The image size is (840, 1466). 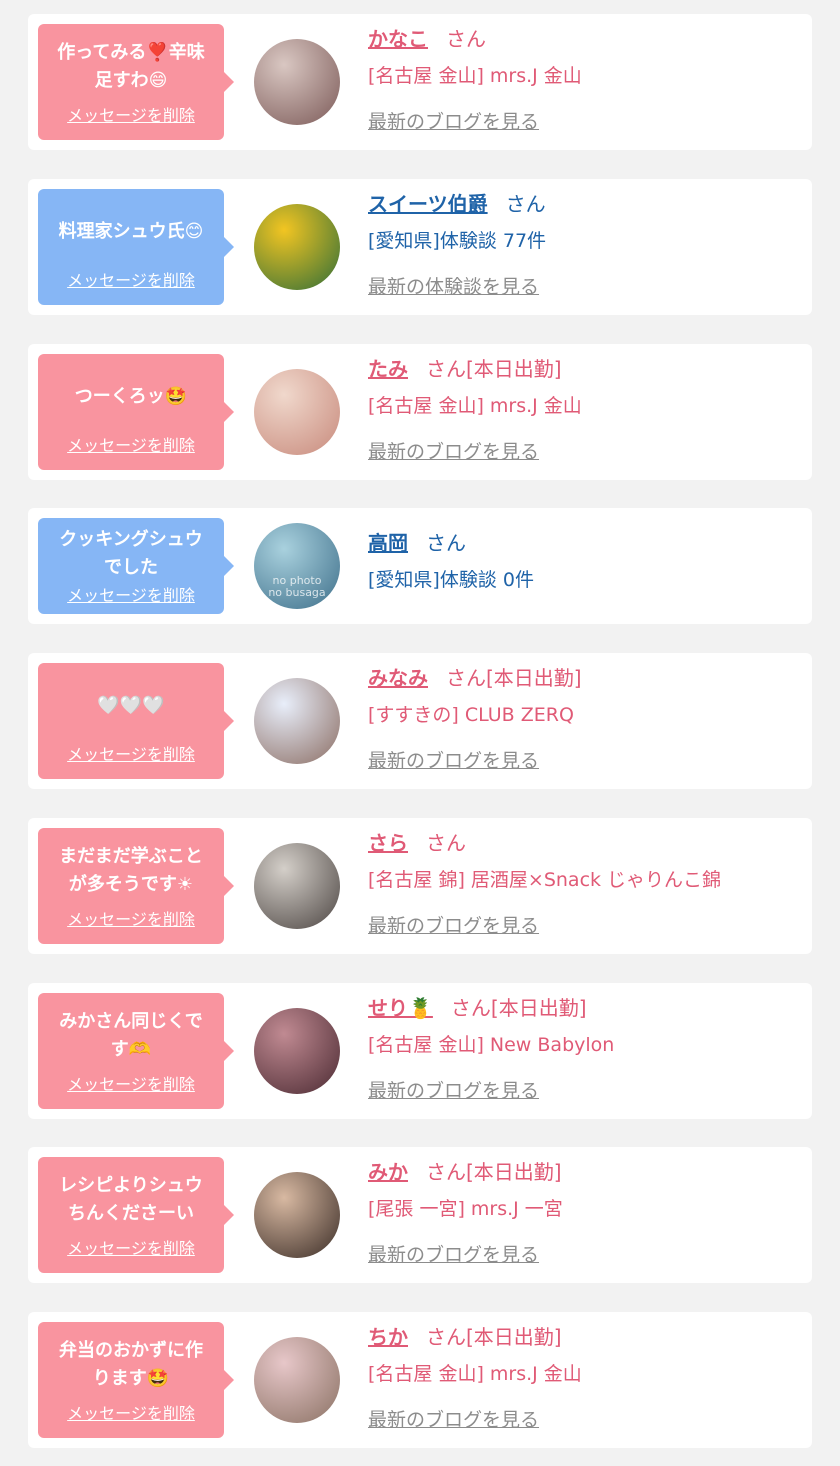 I want to click on shop-detail: [愛知県]体験談 77件, so click(x=457, y=241).